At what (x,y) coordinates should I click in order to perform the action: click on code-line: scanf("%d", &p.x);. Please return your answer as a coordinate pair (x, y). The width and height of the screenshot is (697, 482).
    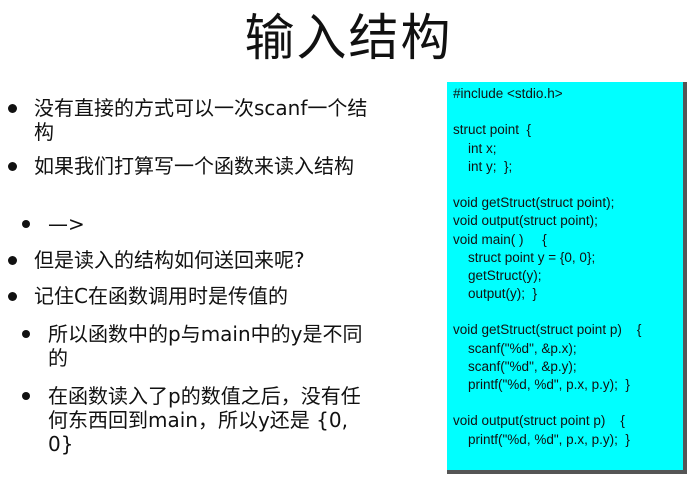
    Looking at the image, I should click on (515, 348).